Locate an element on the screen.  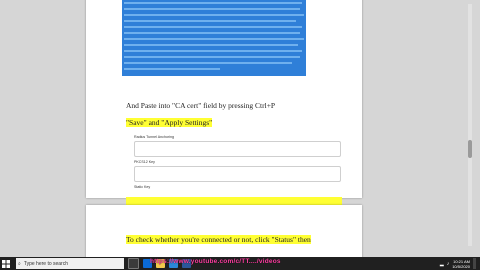
radius-tunnel-input is located at coordinates (237, 149).